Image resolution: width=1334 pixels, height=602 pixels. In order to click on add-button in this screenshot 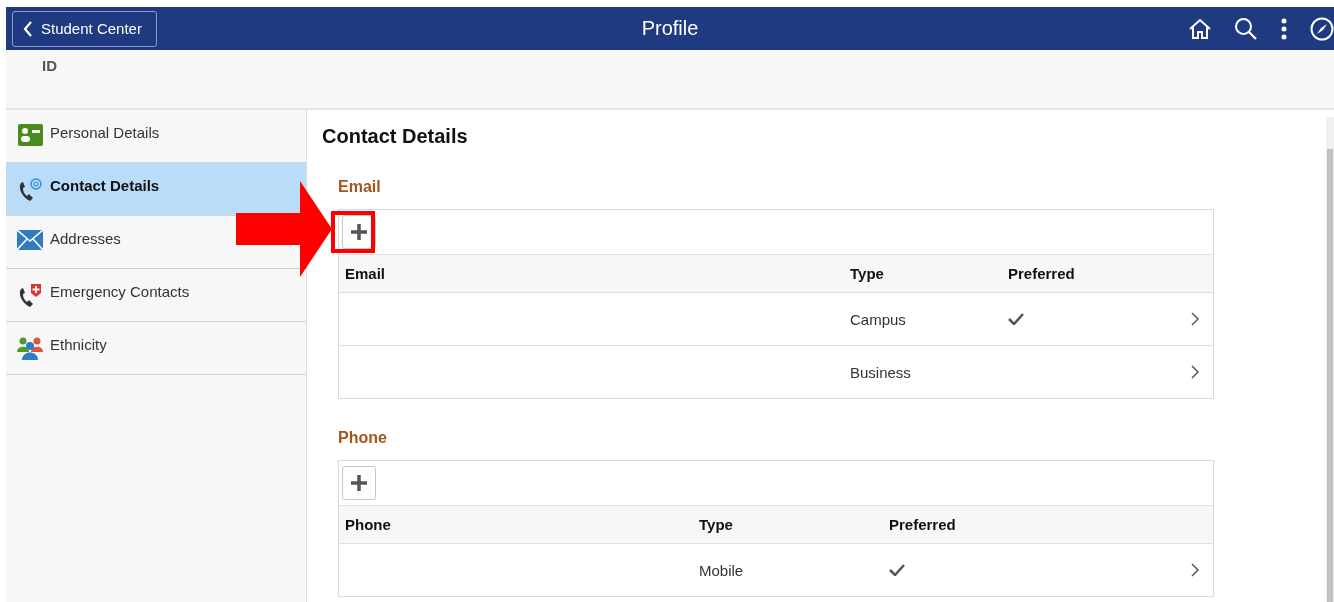, I will do `click(359, 483)`.